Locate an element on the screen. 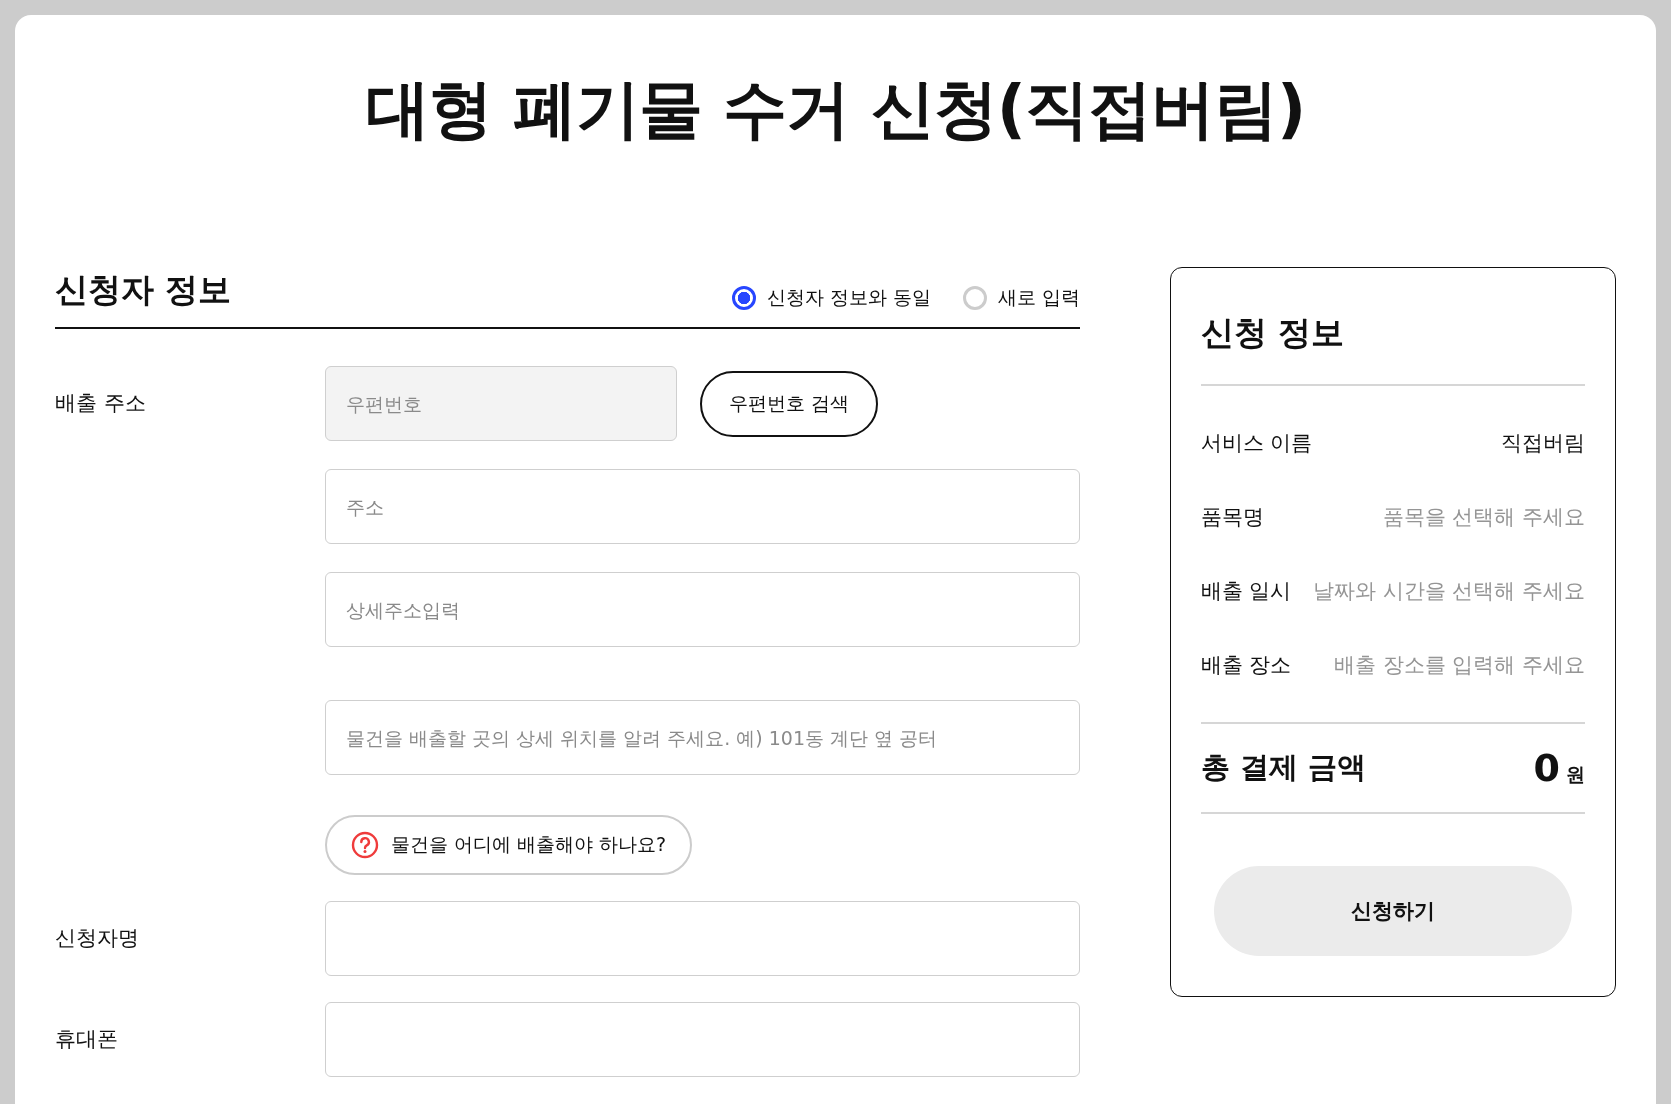 This screenshot has width=1671, height=1104. address-field: 물건을 배출할 곳의 상세 위치를 알려 주세요. 예) 101동 계단 옆 공터 is located at coordinates (702, 737).